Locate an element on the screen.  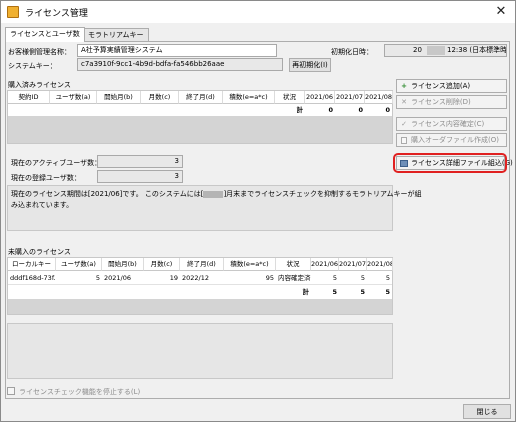
info-line1-before: 現在のライセンス期間は[2021/06]です。 このシステムには[ is located at coordinates (107, 194).